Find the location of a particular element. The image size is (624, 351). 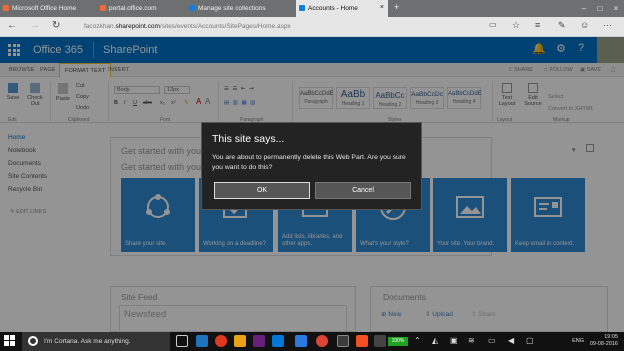

cancel-button: Cancel is located at coordinates (363, 190).